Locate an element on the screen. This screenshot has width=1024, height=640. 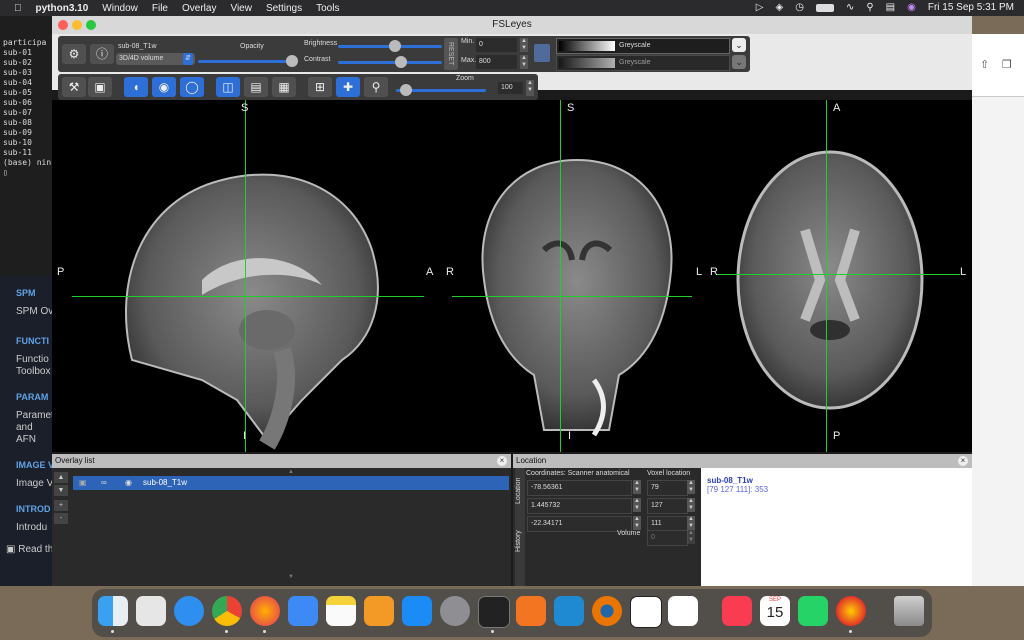
clock-icon: ◷ is located at coordinates (799, 7).